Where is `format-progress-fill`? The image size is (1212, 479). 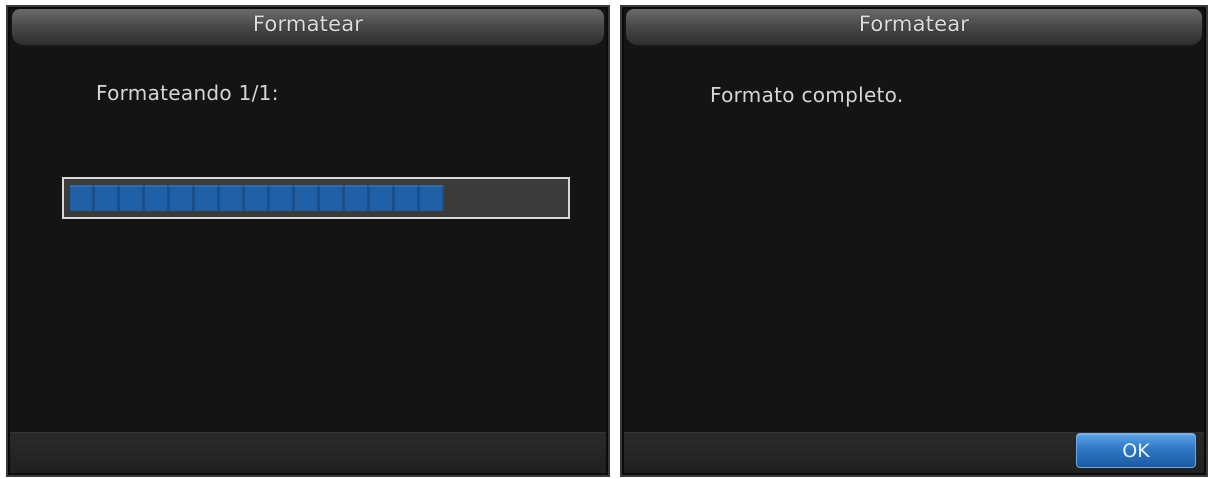 format-progress-fill is located at coordinates (257, 198).